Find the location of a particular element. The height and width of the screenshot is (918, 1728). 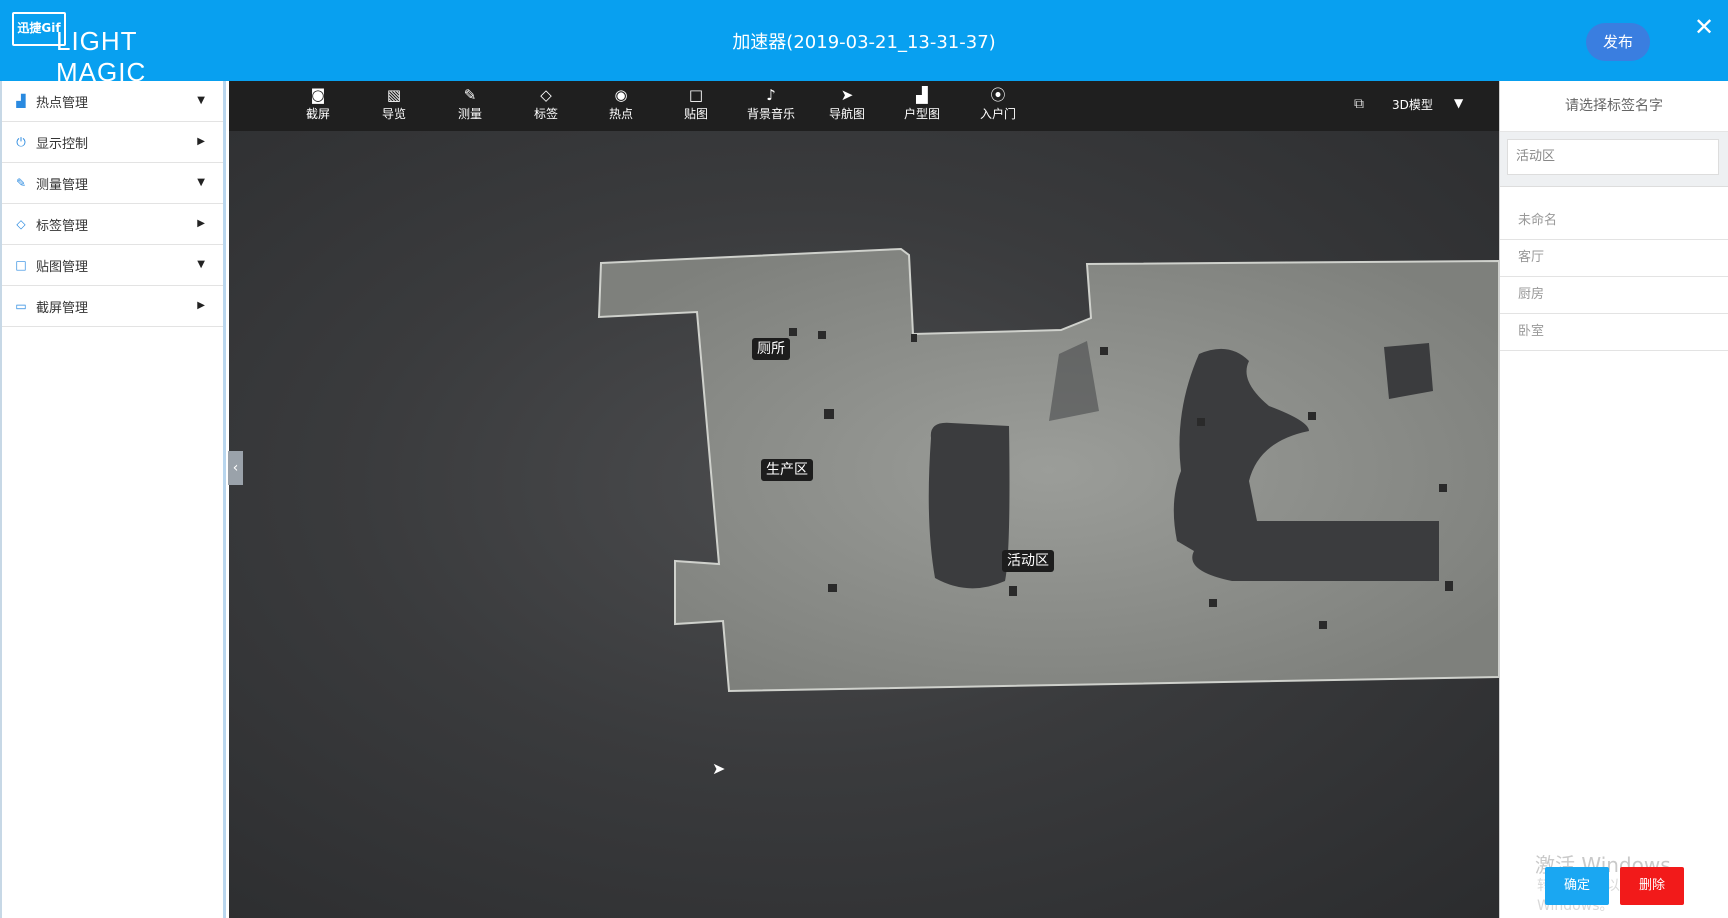

delete-button: 删除 is located at coordinates (1652, 886).